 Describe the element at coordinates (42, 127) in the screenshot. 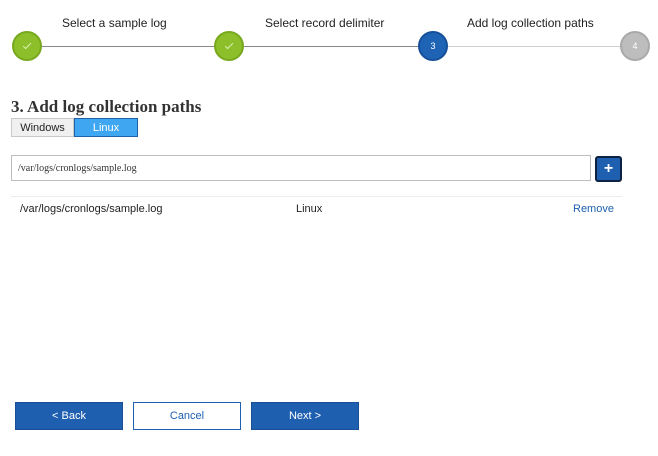

I see `tab-windows: Windows` at that location.